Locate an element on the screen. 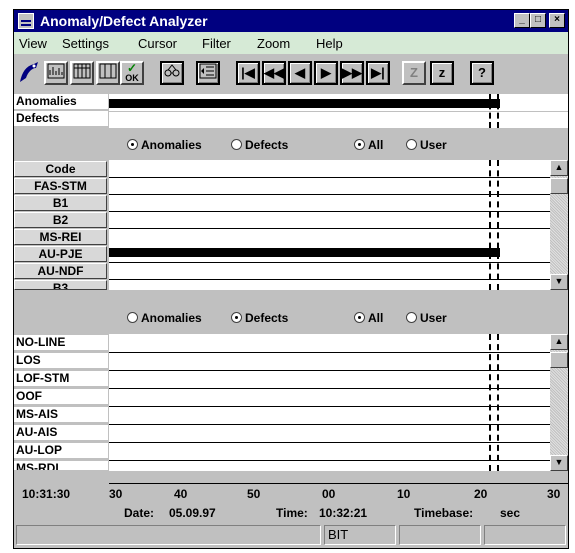  app-icon is located at coordinates (26, 21).